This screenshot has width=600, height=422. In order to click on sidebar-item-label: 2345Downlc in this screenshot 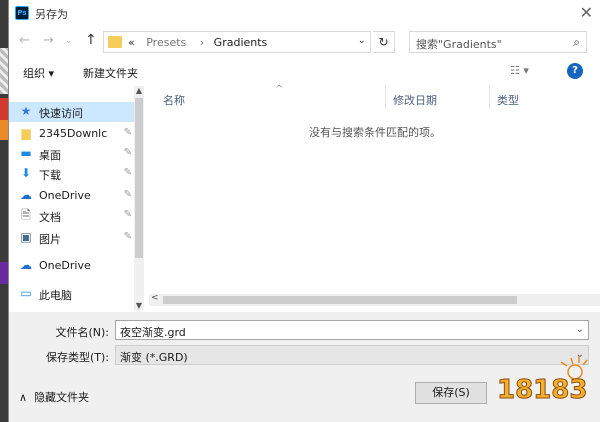, I will do `click(73, 133)`.